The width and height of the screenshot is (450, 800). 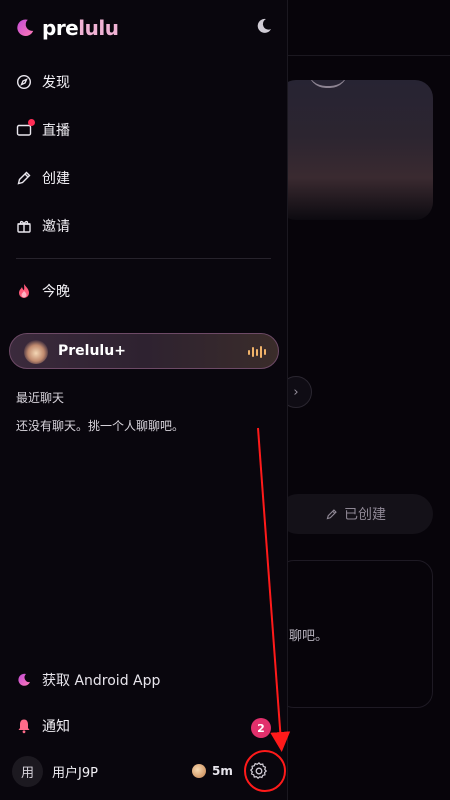 I want to click on compass-icon, so click(x=24, y=82).